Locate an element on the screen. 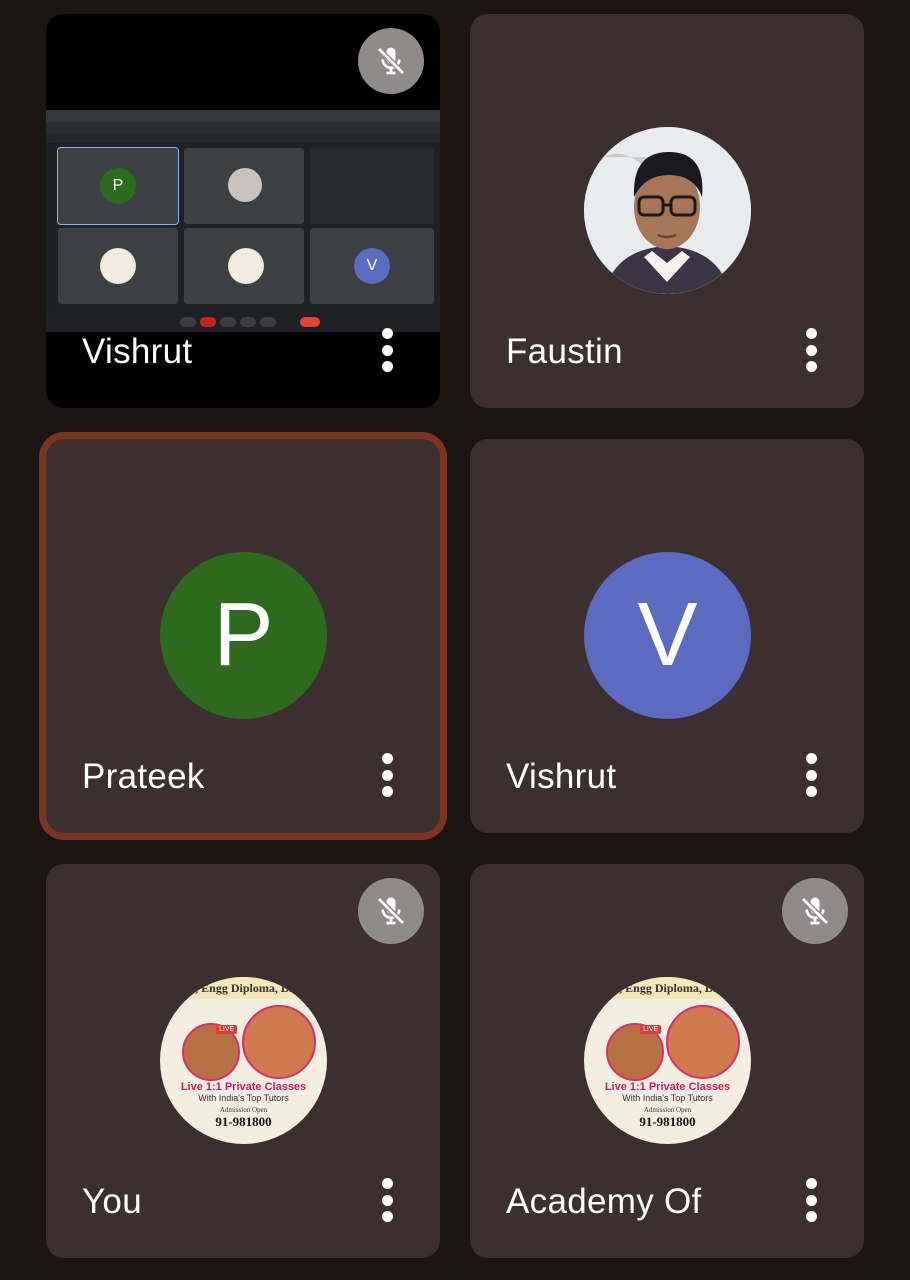 This screenshot has height=1280, width=910. participant-name: Faustin is located at coordinates (564, 351).